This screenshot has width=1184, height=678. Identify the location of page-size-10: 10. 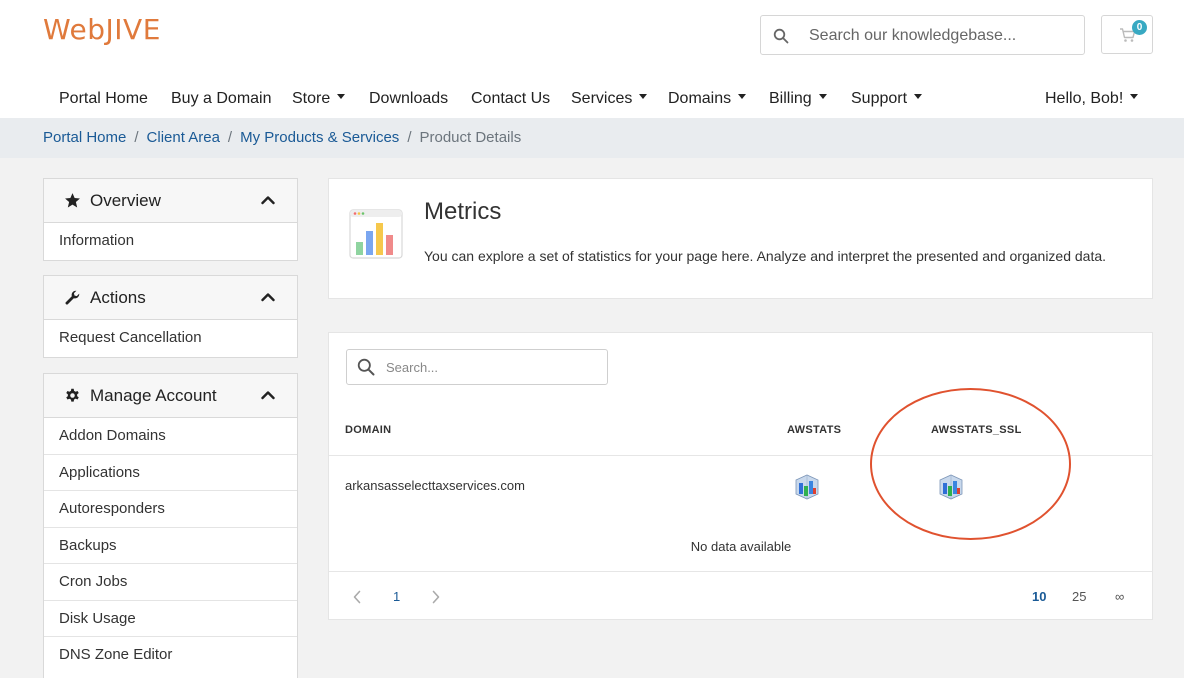
(1039, 596).